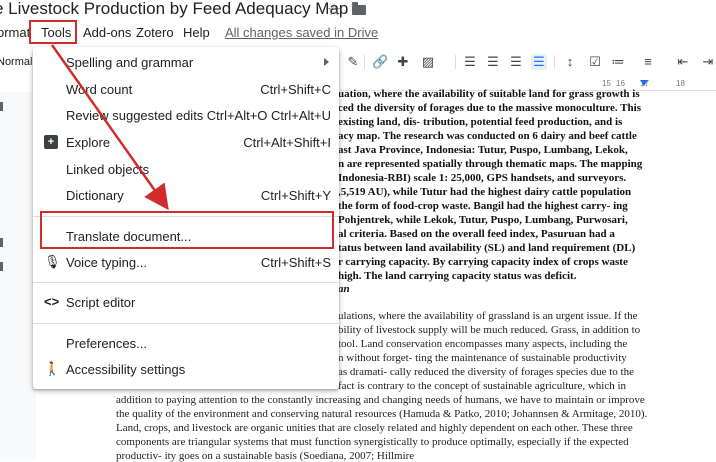 Image resolution: width=716 pixels, height=462 pixels. Describe the element at coordinates (101, 302) in the screenshot. I see `menu-item-label: Script editor` at that location.